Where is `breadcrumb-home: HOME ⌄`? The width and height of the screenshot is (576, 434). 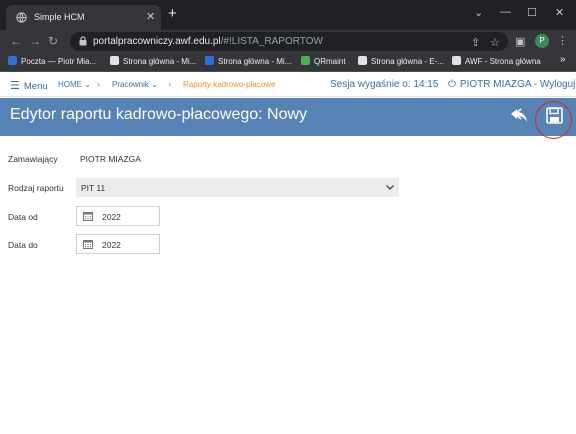
breadcrumb-home: HOME ⌄ is located at coordinates (74, 84).